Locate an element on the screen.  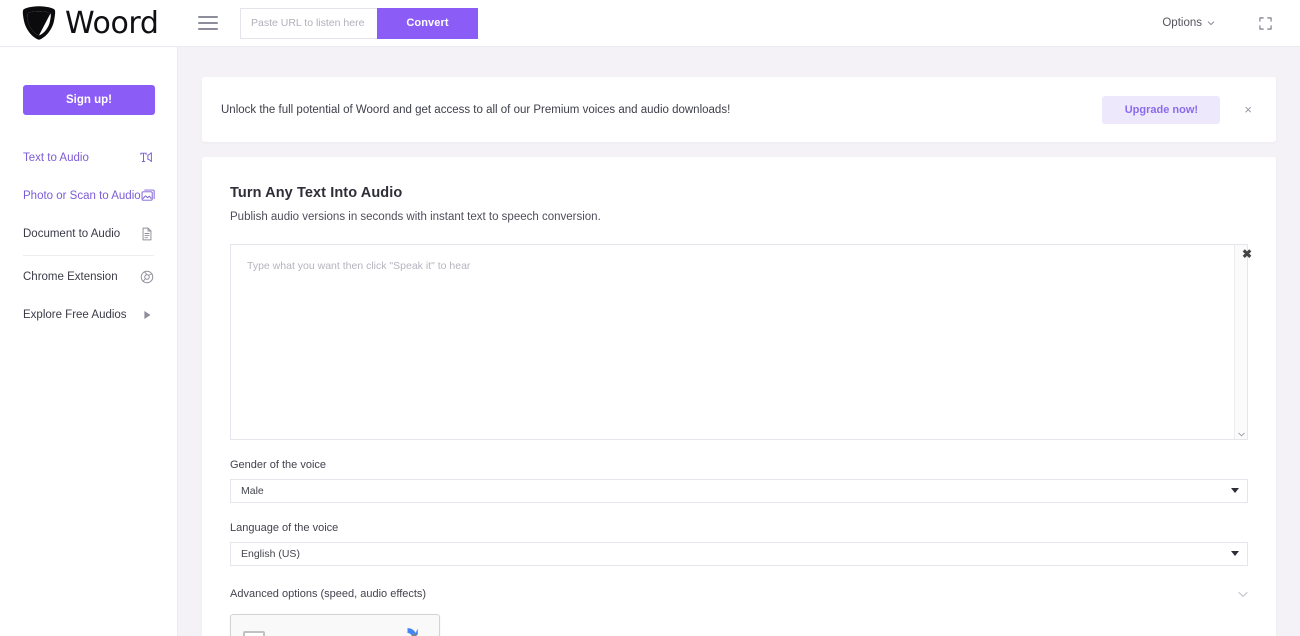
sidebar-item-document-to-audio: Document to Audio is located at coordinates (88, 234).